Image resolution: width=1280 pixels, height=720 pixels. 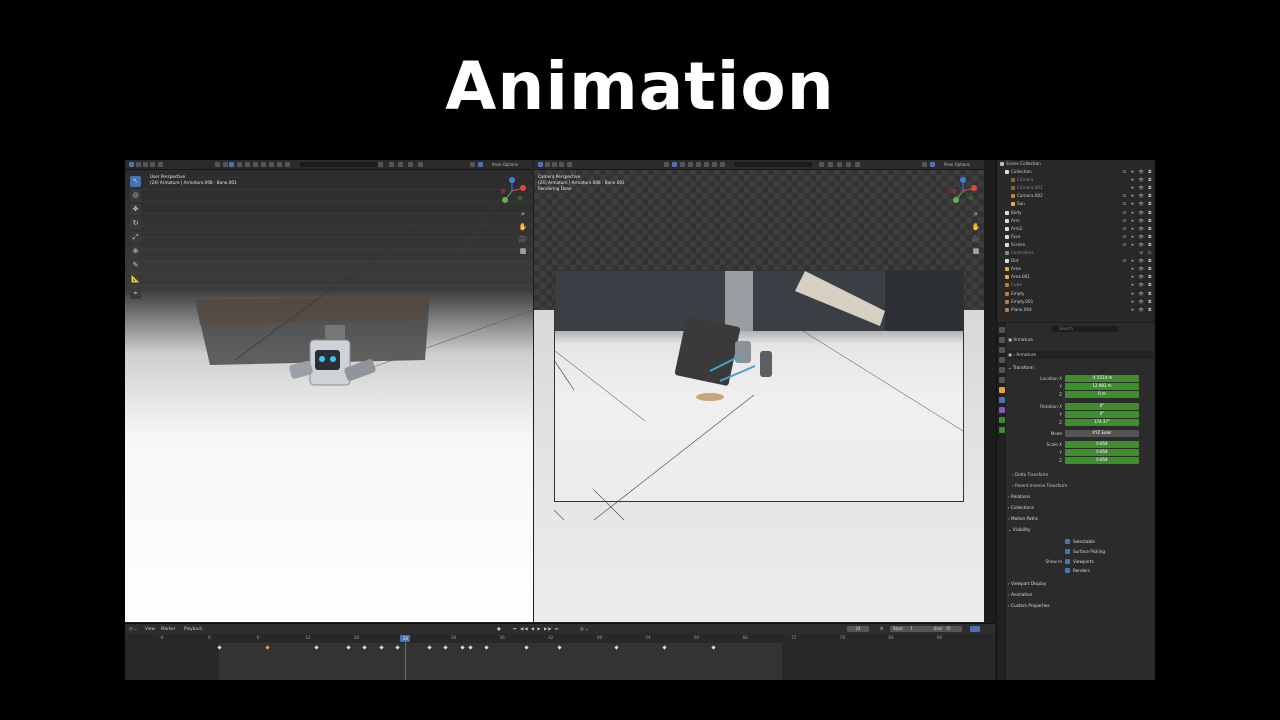 What do you see at coordinates (1076, 172) in the screenshot?
I see `outliner-item: Collection ☑ ➤ 👁 ◘` at bounding box center [1076, 172].